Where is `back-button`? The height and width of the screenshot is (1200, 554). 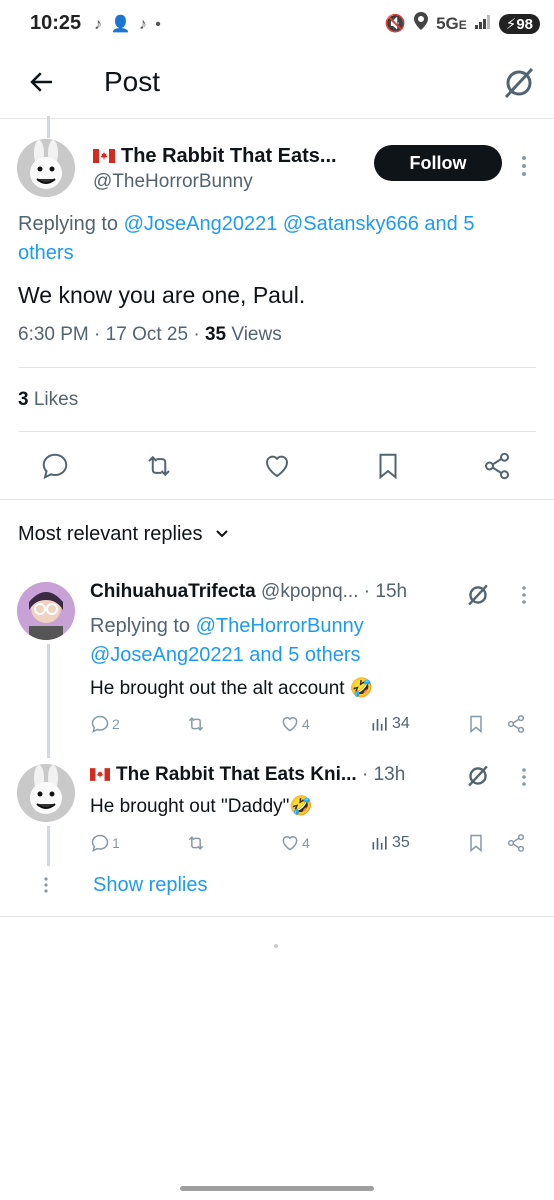 back-button is located at coordinates (42, 82).